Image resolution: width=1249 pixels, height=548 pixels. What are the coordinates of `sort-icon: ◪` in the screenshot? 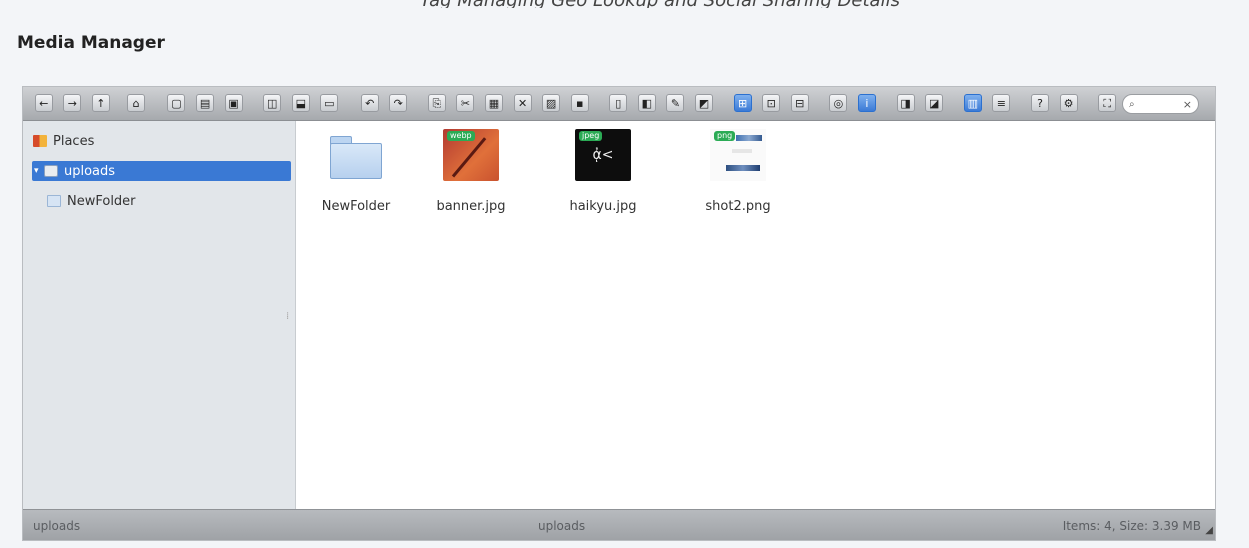 It's located at (934, 103).